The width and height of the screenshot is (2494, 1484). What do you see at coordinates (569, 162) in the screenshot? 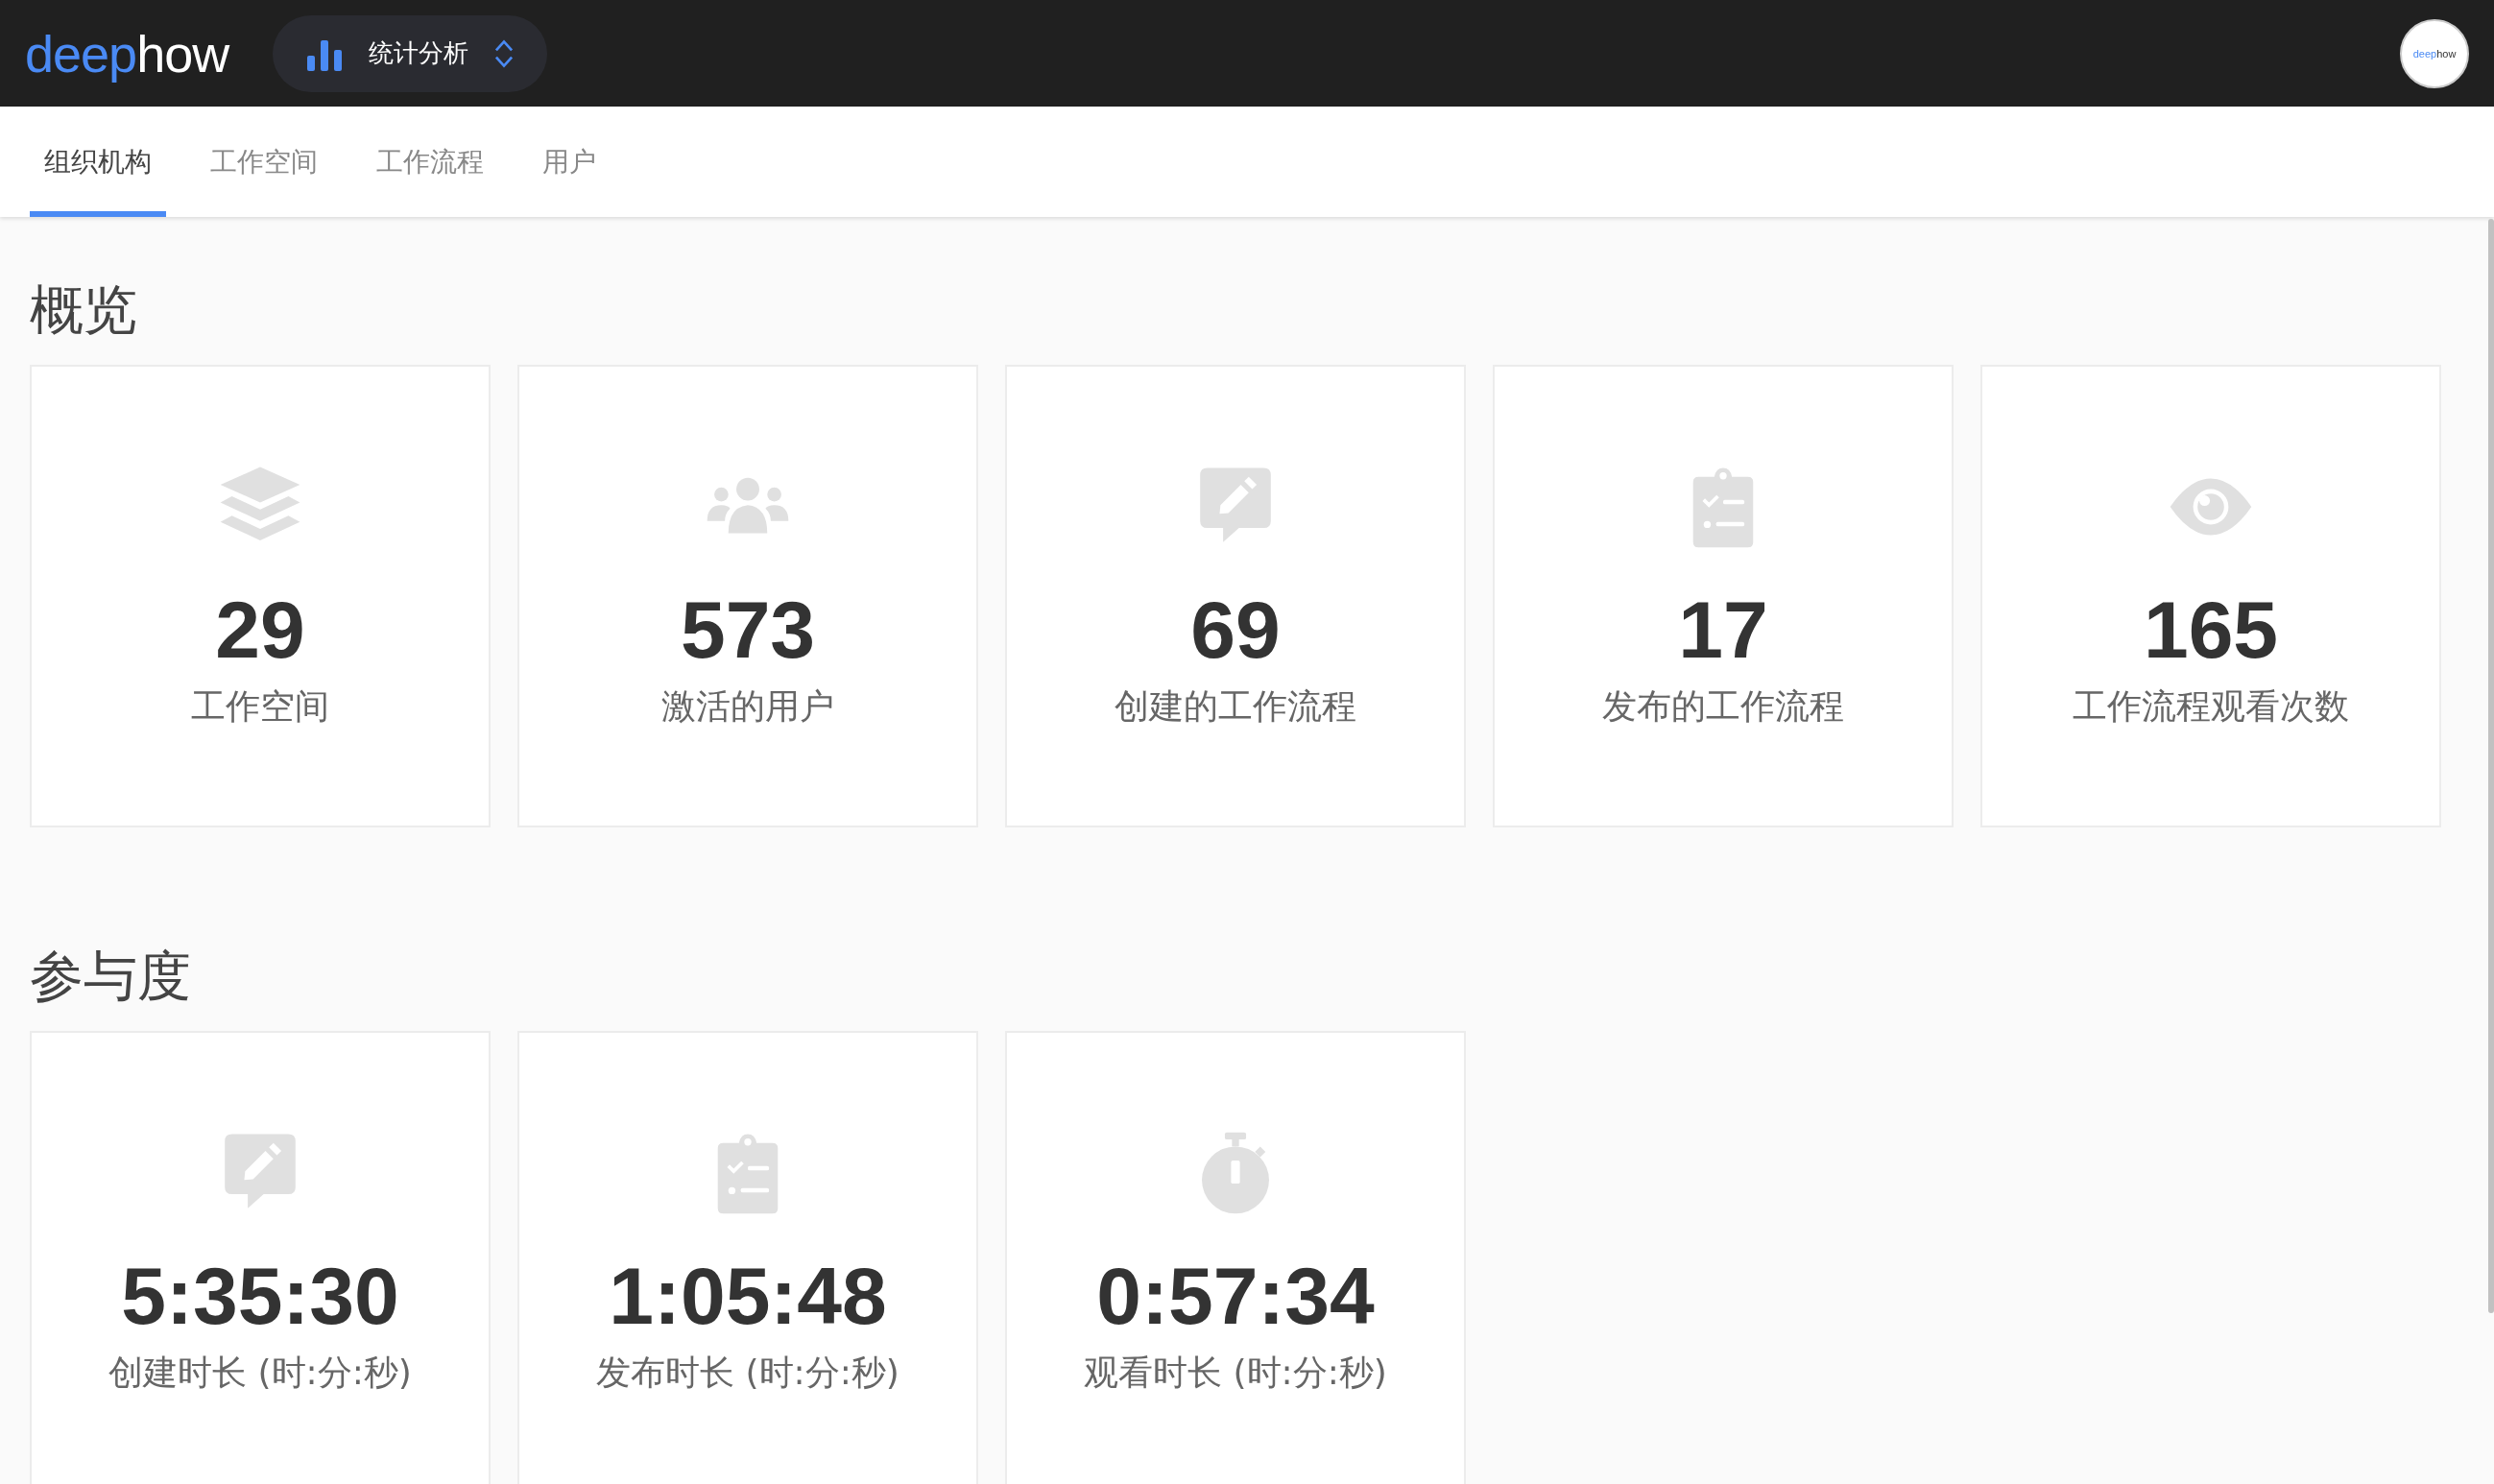
I see `tab: 用户` at bounding box center [569, 162].